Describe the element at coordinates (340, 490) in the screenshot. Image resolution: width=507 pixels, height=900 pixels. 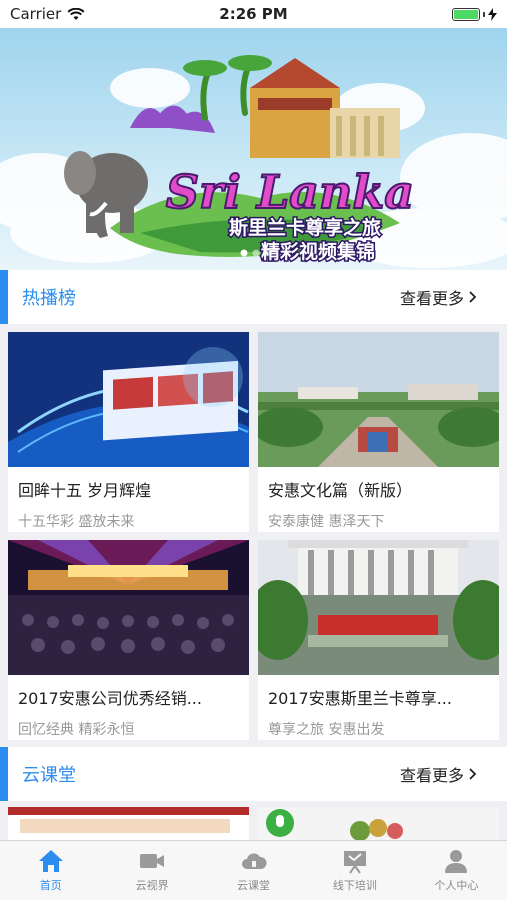
I see `video-title: 安惠文化篇（新版）` at that location.